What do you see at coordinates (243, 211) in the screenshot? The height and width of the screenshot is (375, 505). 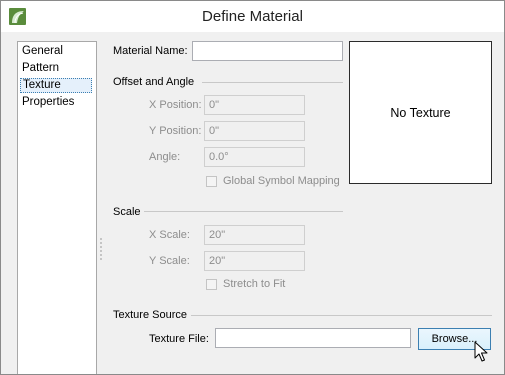 I see `scale-divider` at bounding box center [243, 211].